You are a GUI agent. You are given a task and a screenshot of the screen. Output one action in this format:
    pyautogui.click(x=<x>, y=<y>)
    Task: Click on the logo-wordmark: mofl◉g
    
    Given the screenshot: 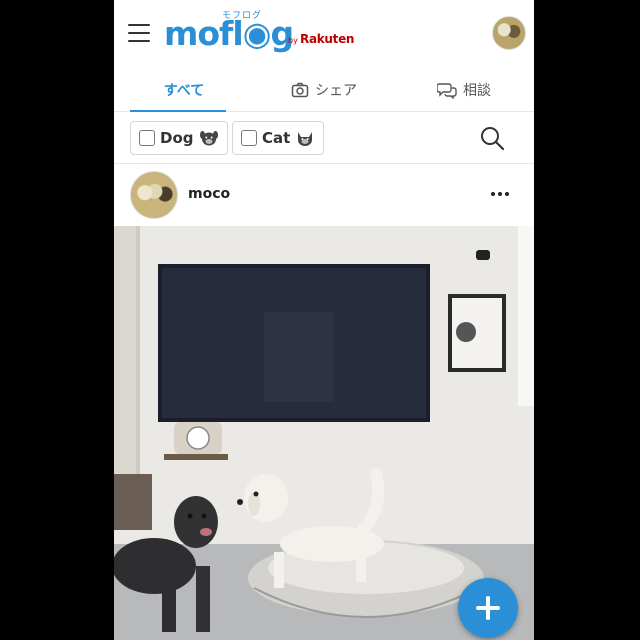 What is the action you would take?
    pyautogui.click(x=229, y=33)
    